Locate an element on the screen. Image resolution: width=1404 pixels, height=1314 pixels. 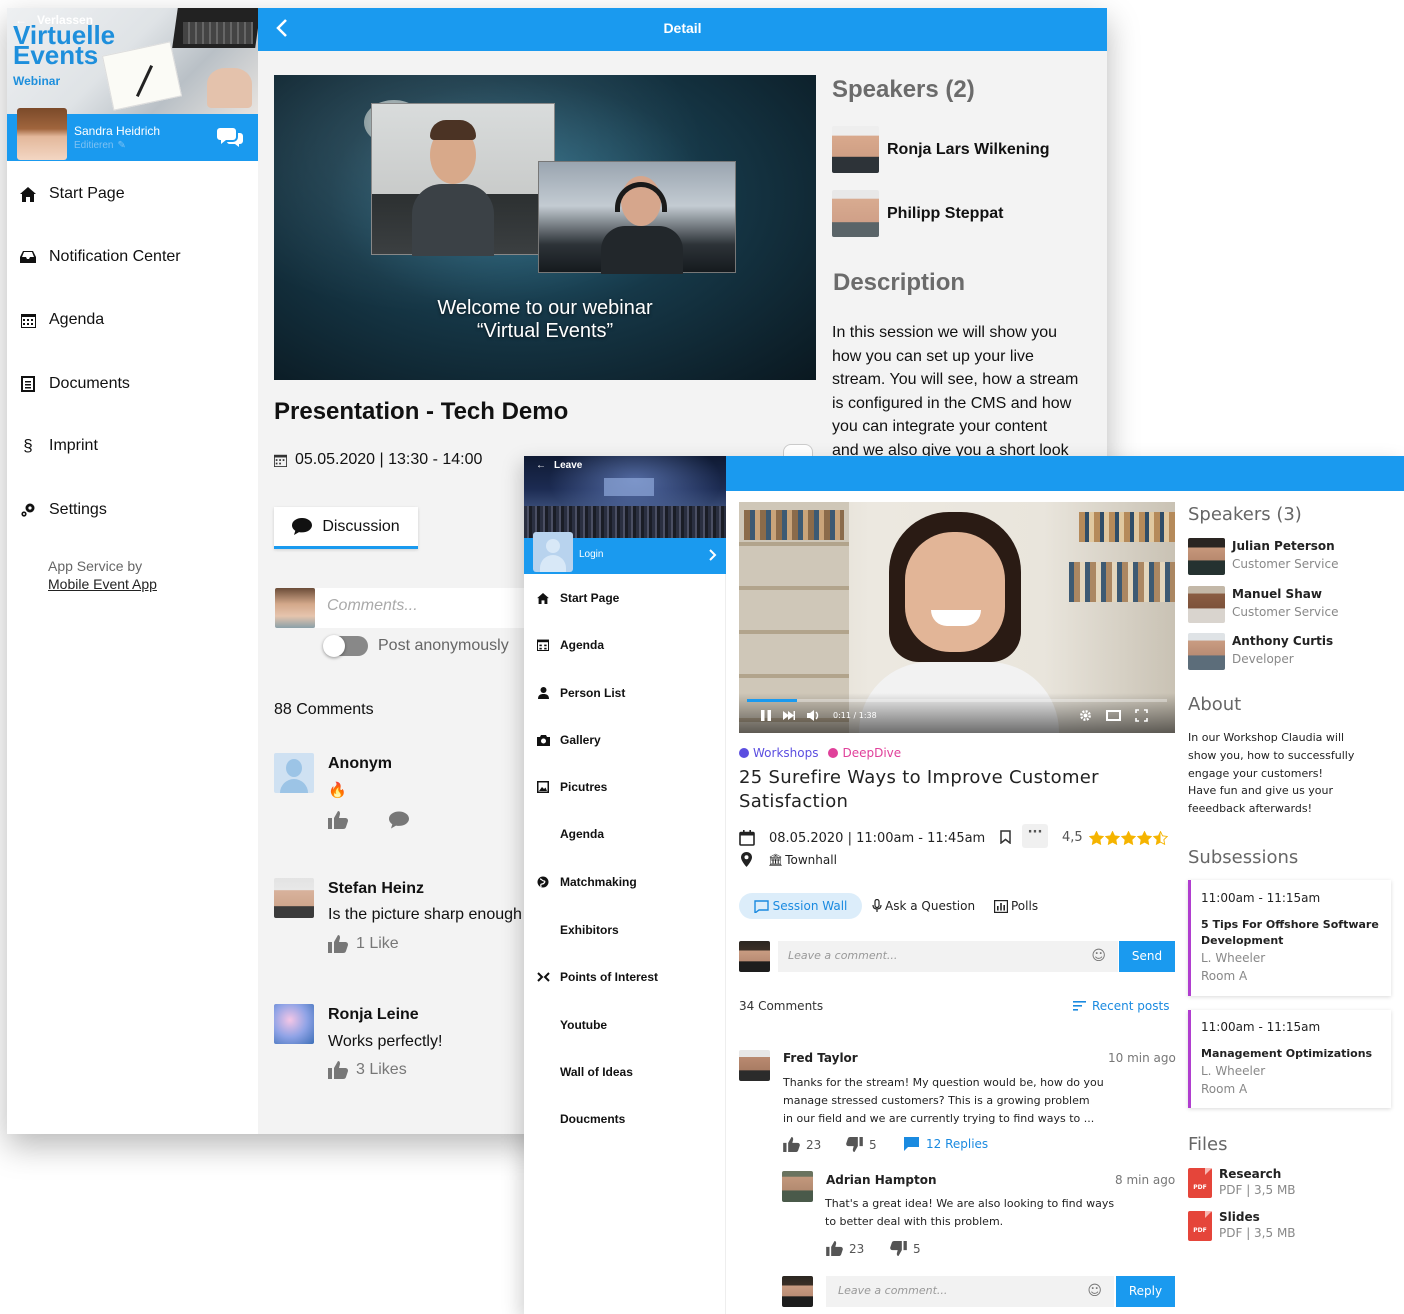
leave-button: ← Leave is located at coordinates (559, 465).